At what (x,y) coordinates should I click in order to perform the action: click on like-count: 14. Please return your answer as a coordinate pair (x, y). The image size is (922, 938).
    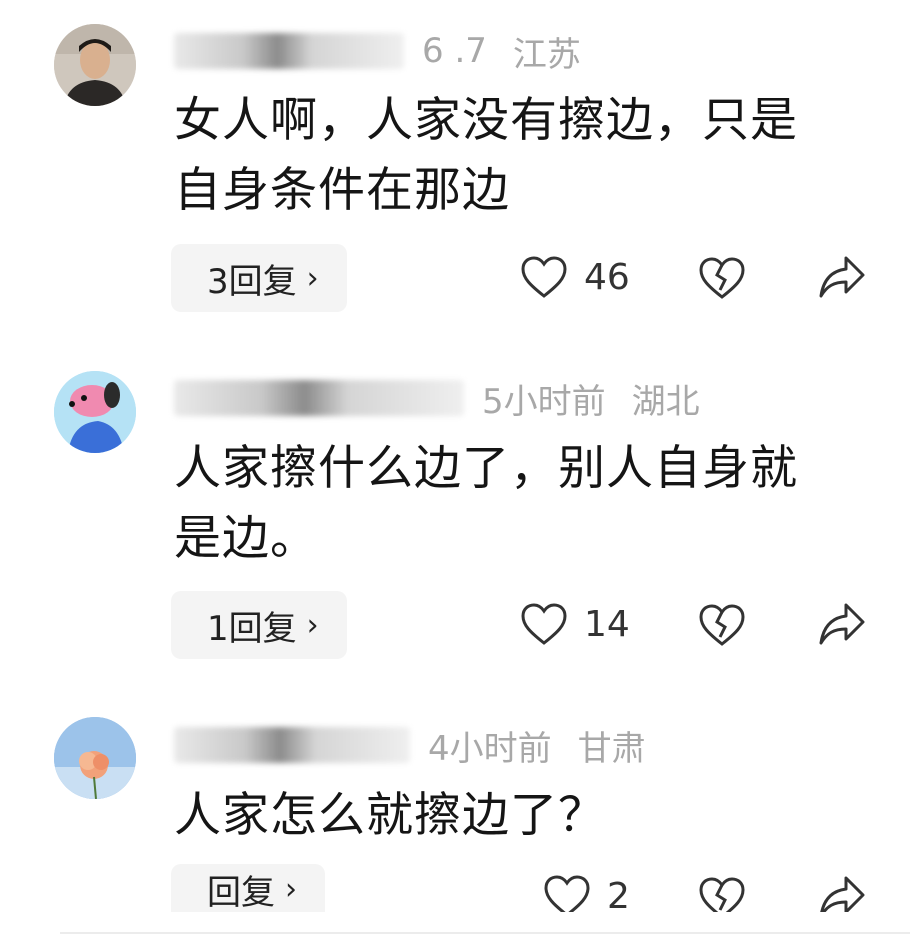
    Looking at the image, I should click on (607, 624).